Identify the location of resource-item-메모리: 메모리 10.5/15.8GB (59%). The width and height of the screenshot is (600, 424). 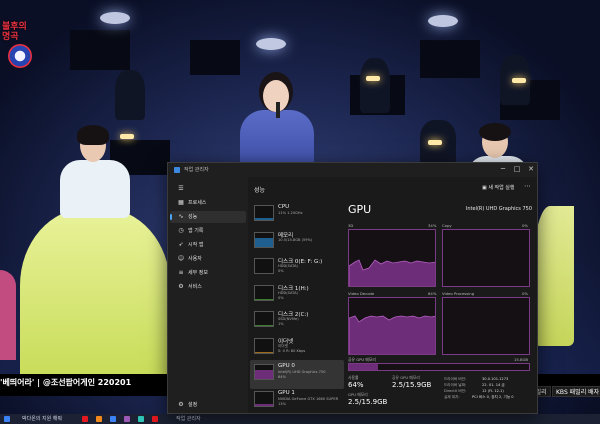
(297, 242).